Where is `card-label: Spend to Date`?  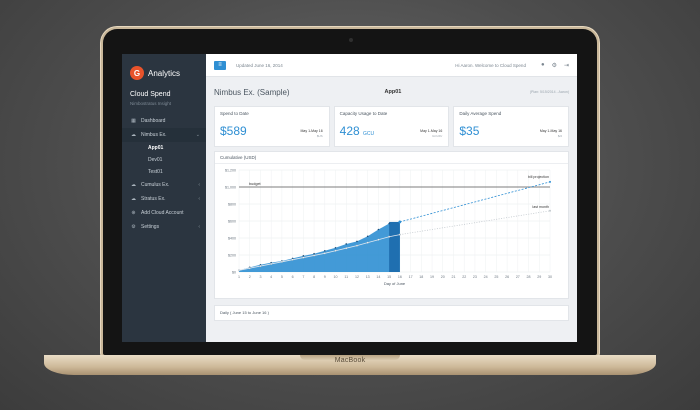
card-label: Spend to Date is located at coordinates (234, 113).